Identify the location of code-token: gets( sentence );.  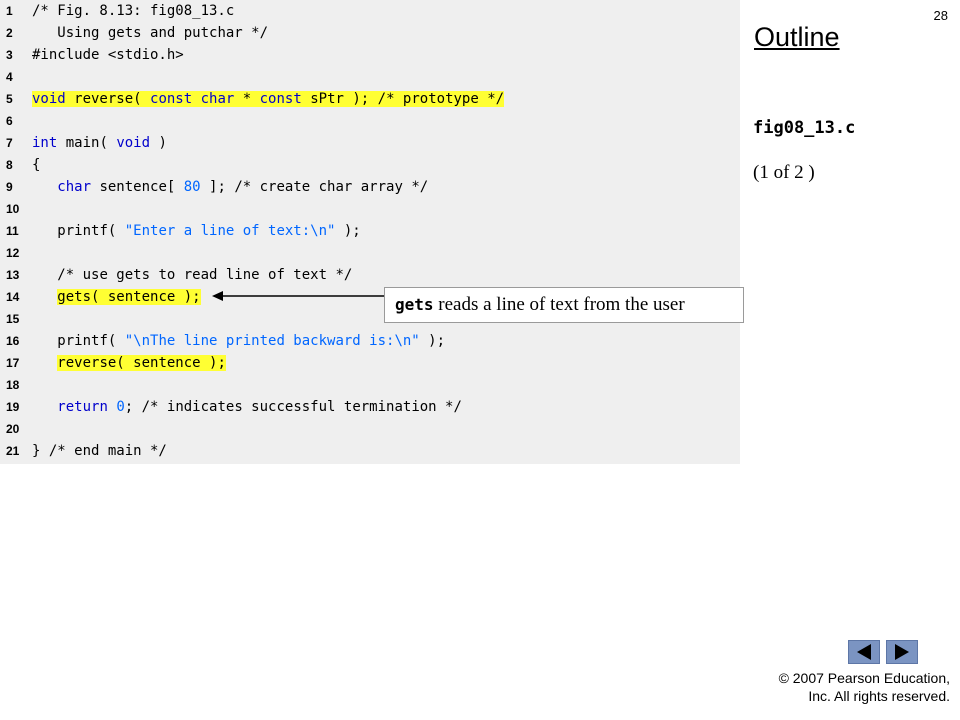
(129, 297).